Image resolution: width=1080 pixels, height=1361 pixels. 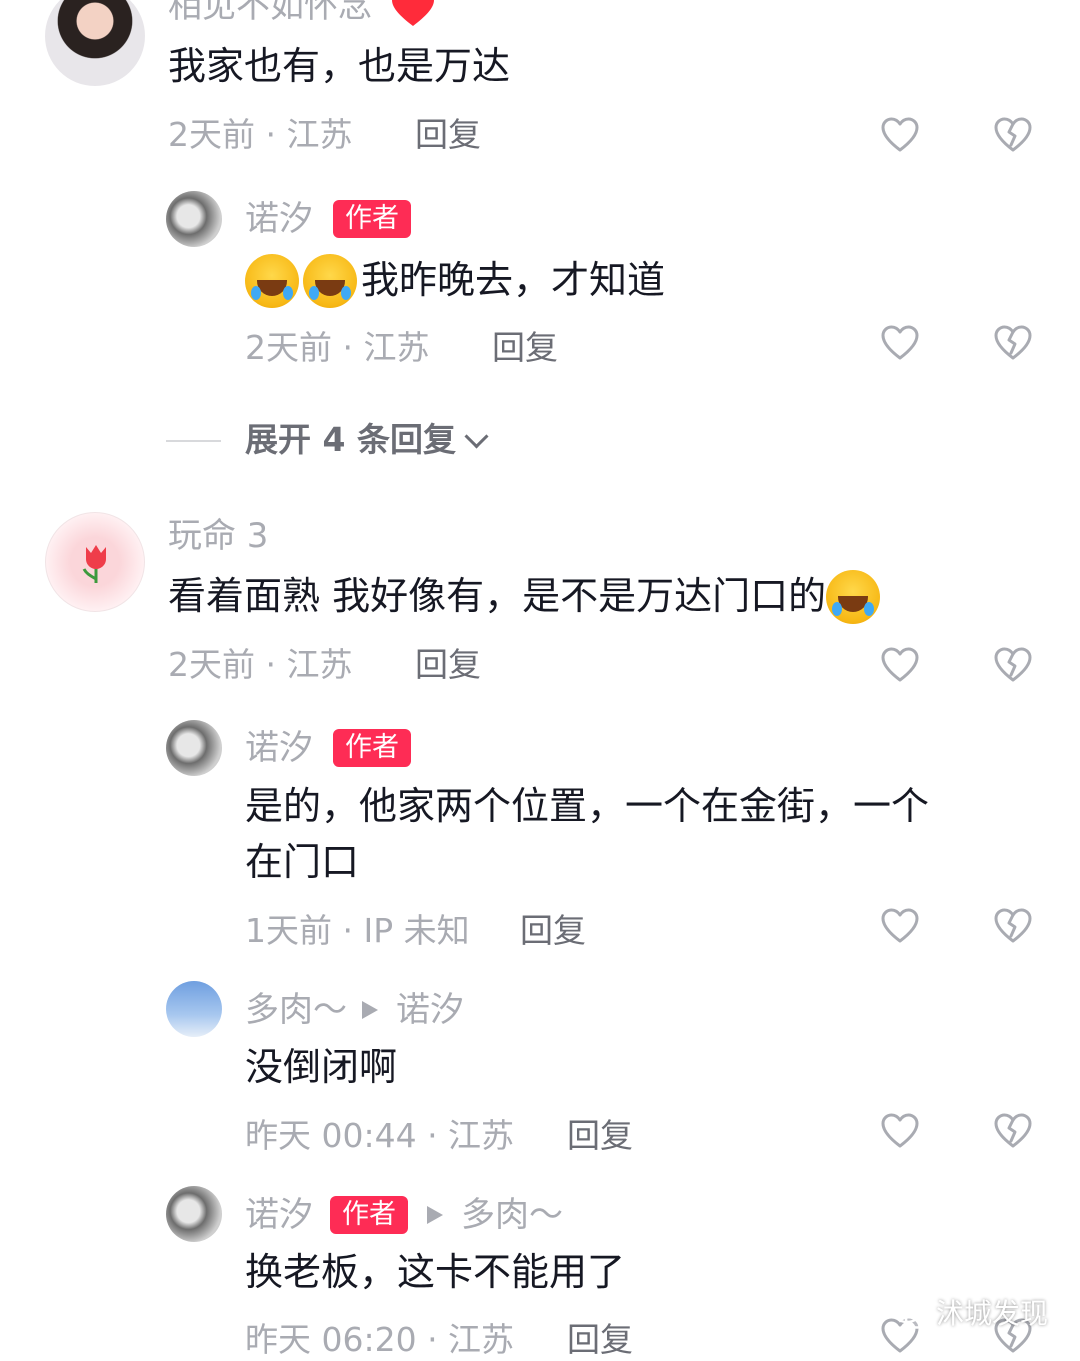 I want to click on chevron-down-icon, so click(x=476, y=436).